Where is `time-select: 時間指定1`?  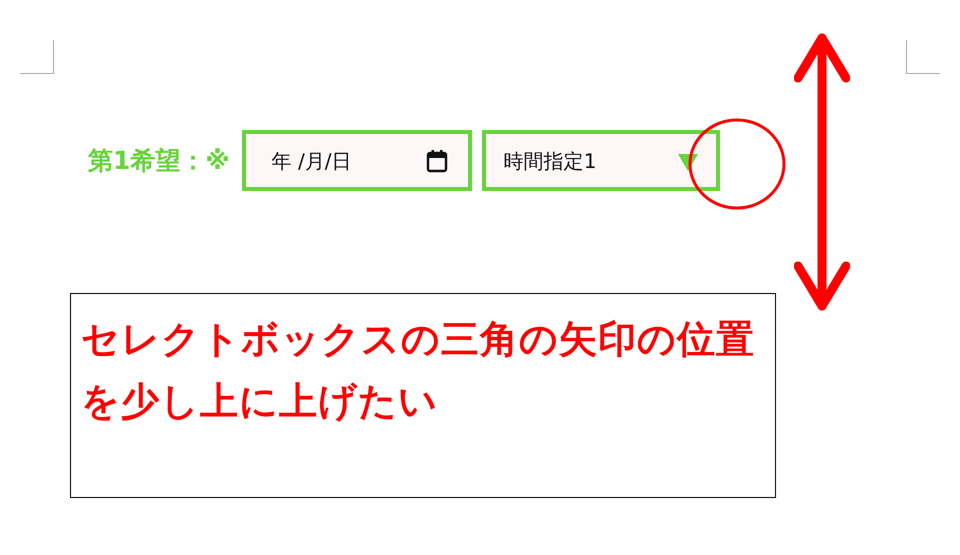 time-select: 時間指定1 is located at coordinates (601, 160).